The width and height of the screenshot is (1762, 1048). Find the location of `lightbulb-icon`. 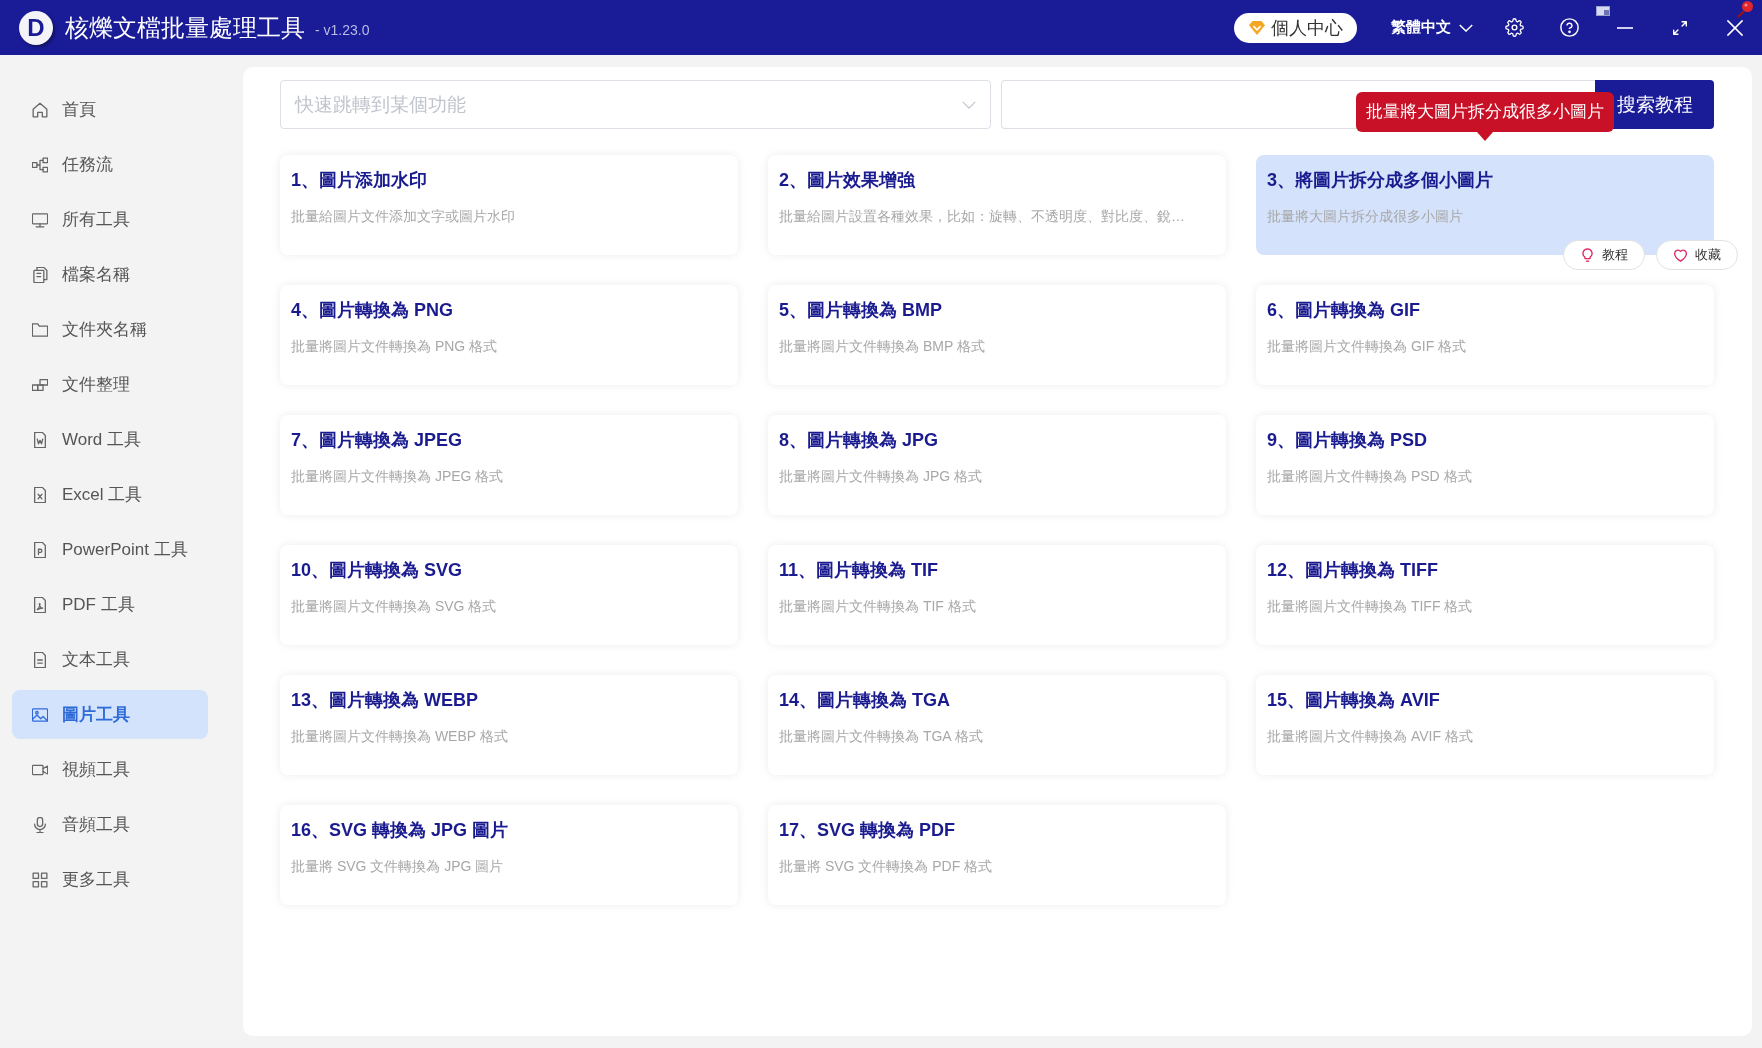

lightbulb-icon is located at coordinates (1587, 255).